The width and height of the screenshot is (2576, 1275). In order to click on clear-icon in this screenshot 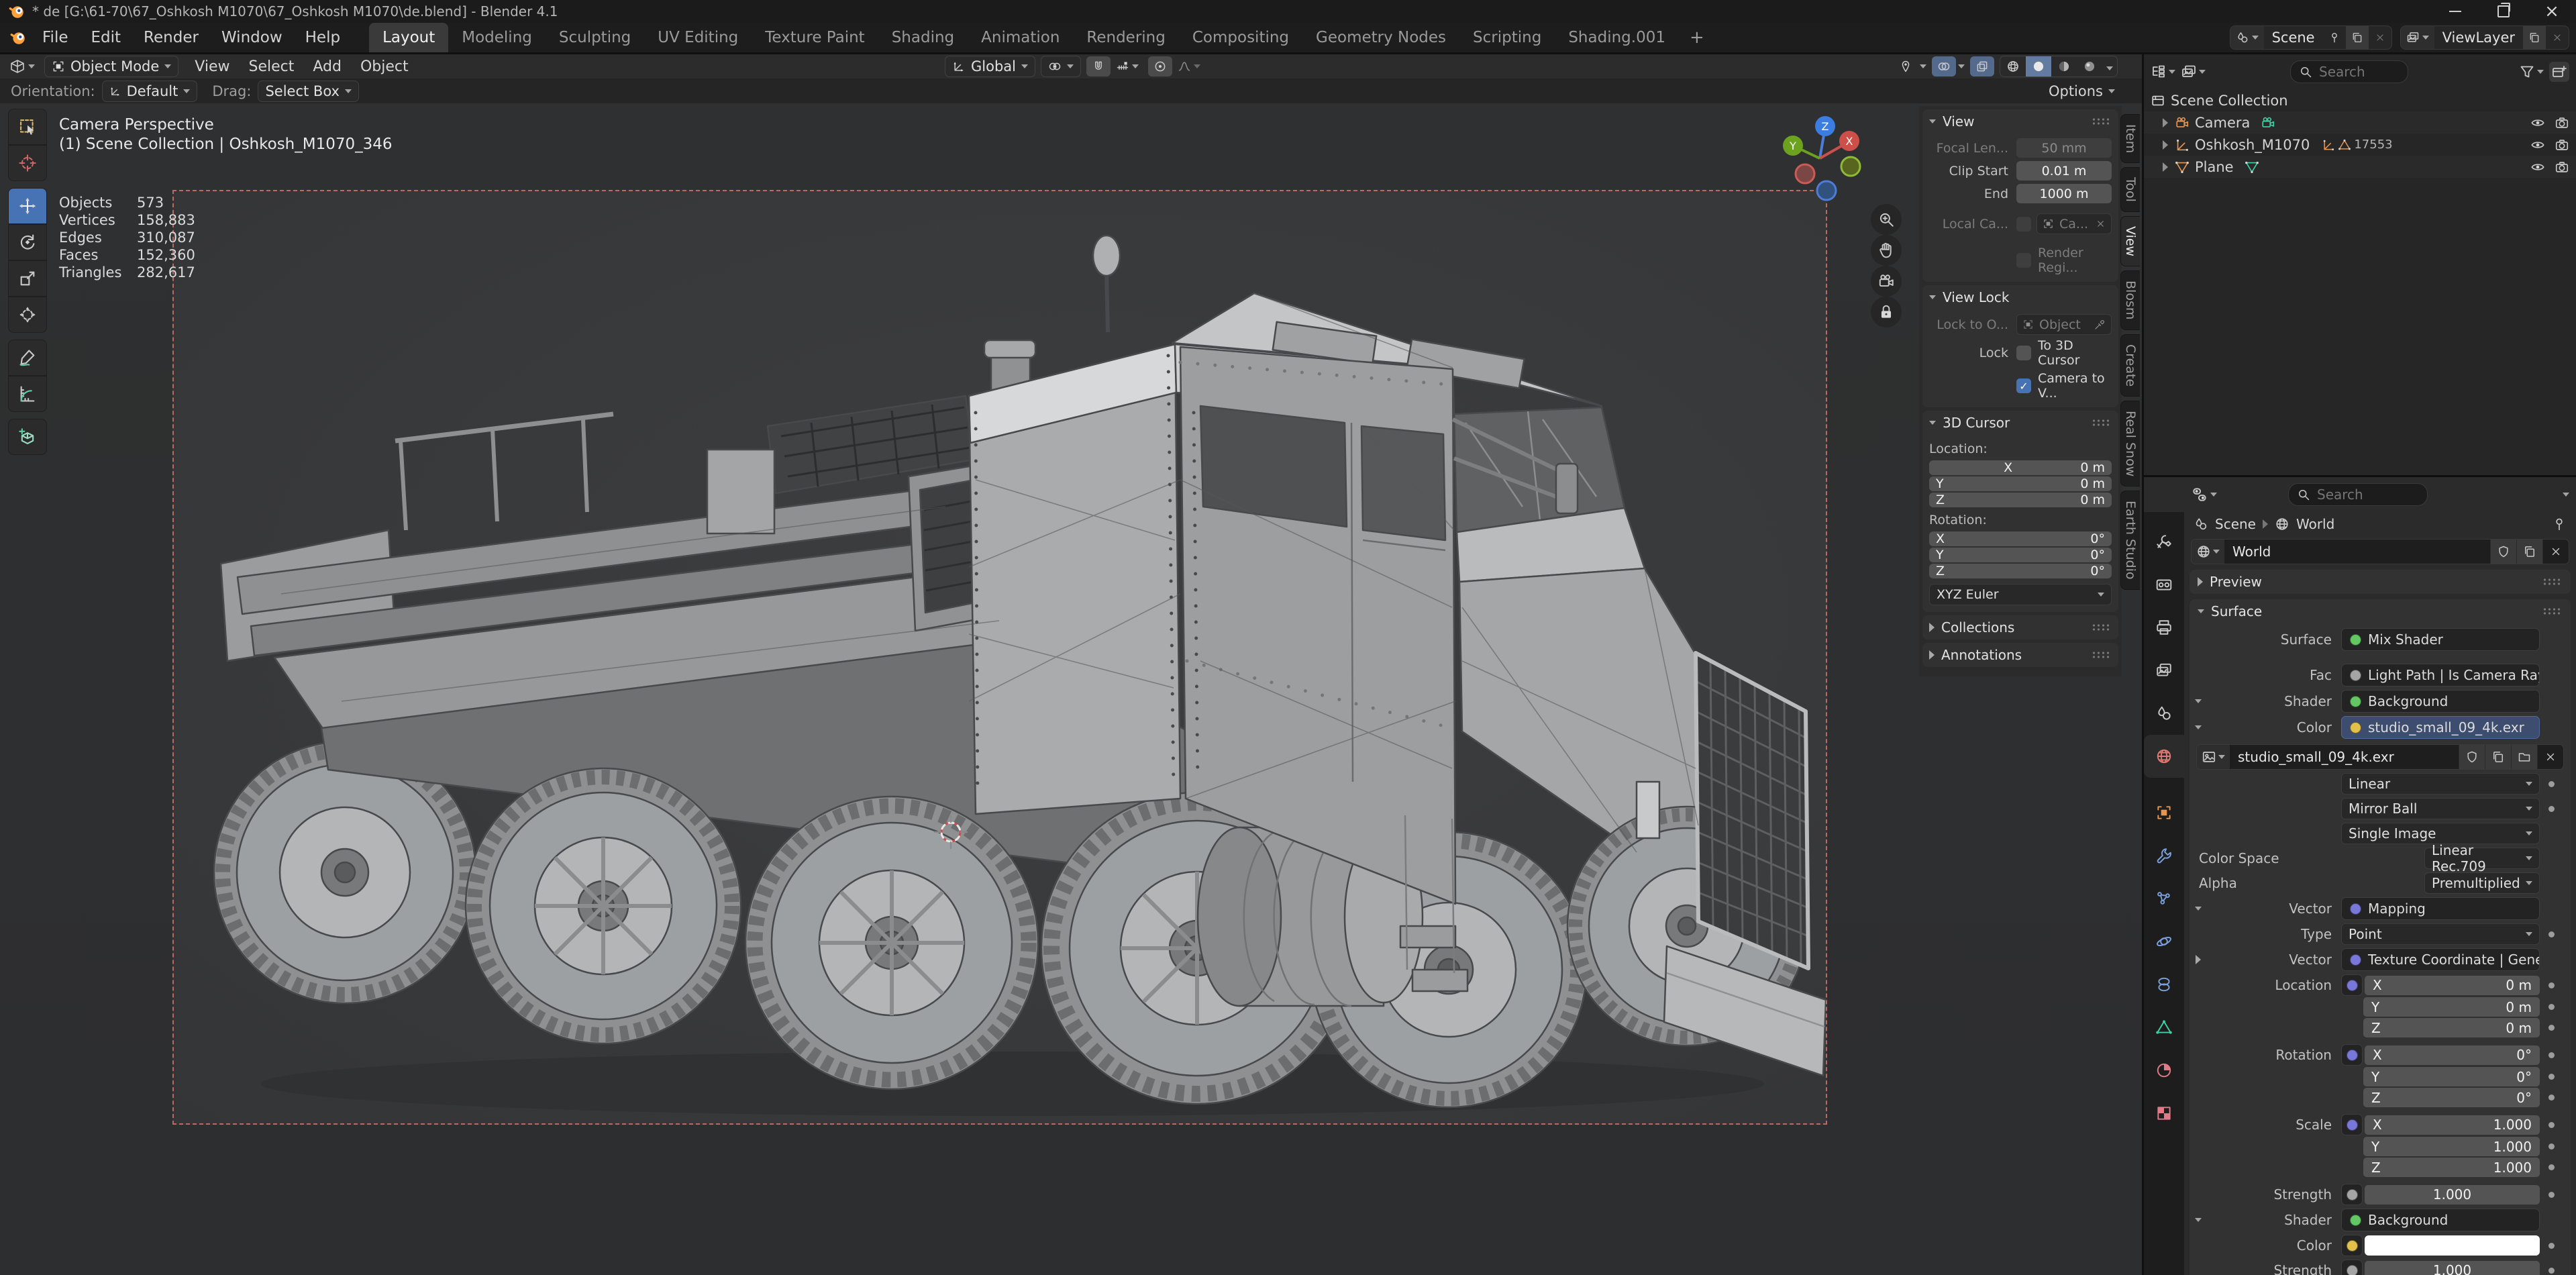, I will do `click(2101, 224)`.